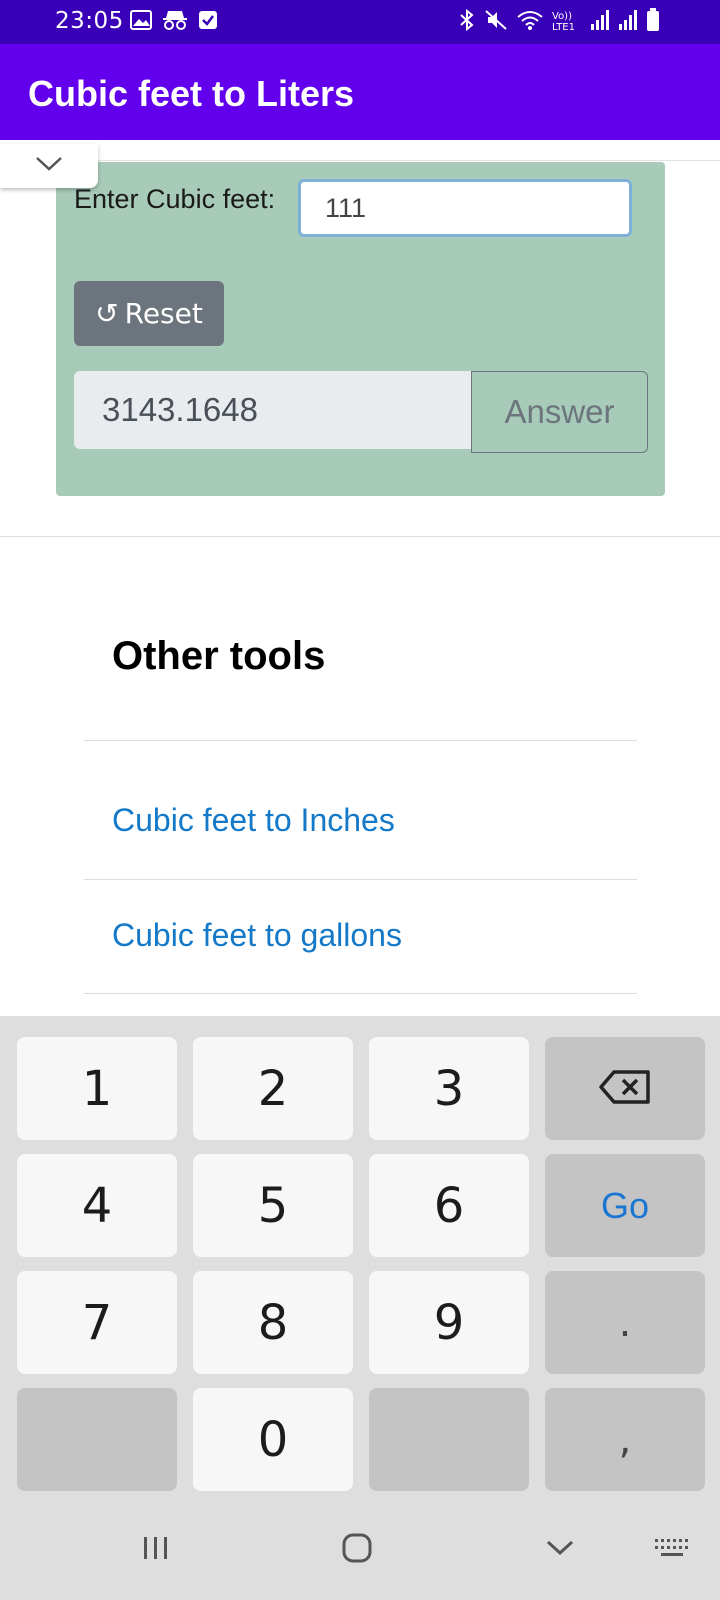 The width and height of the screenshot is (720, 1600). I want to click on incognito-icon, so click(175, 22).